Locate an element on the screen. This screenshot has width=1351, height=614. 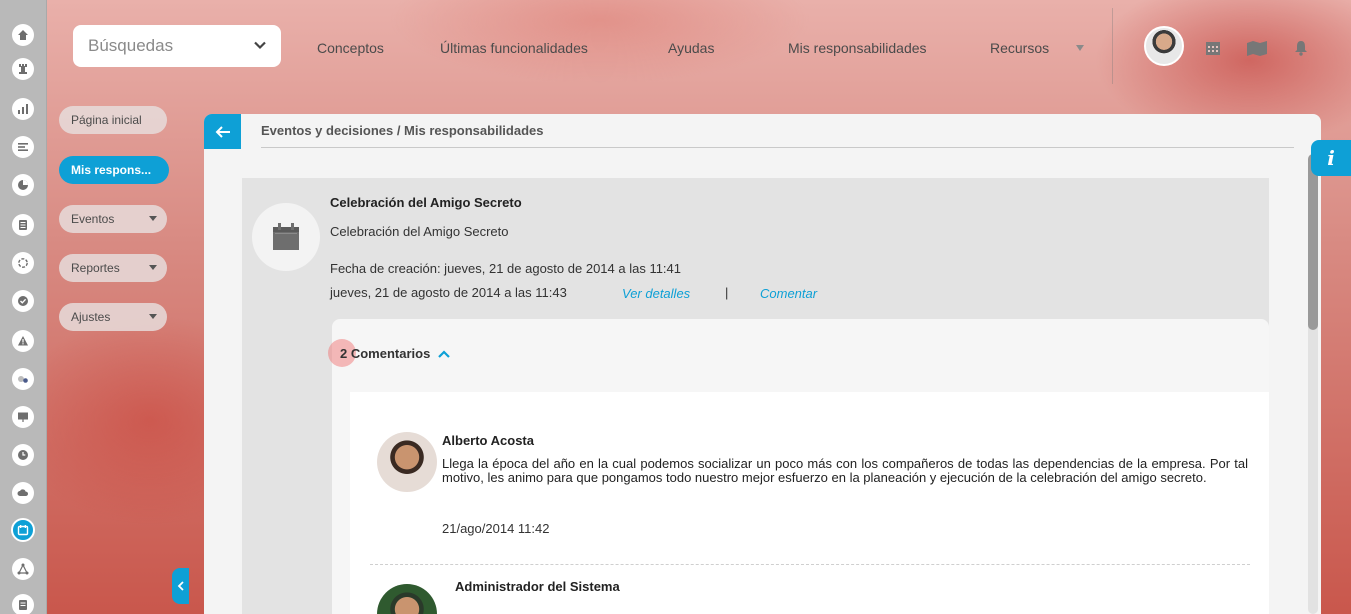
settings-menu: Ajustes is located at coordinates (113, 317).